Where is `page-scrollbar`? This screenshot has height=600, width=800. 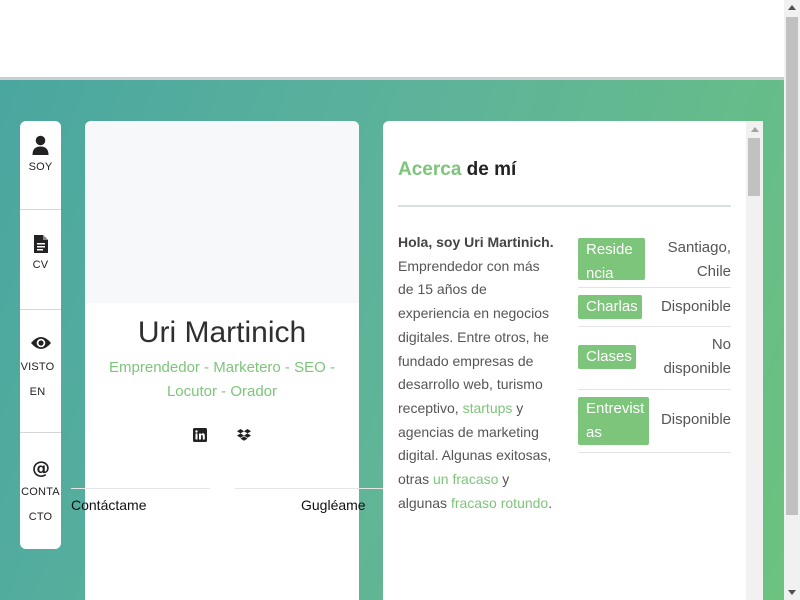
page-scrollbar is located at coordinates (792, 300).